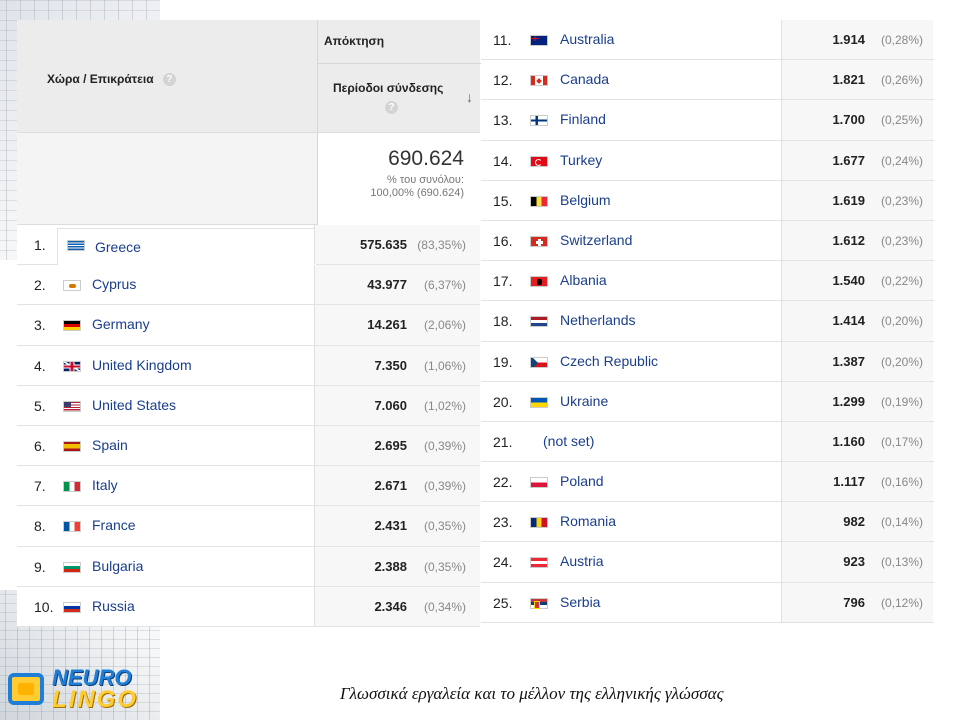  What do you see at coordinates (901, 40) in the screenshot?
I see `sessions-percent: (0,28%)` at bounding box center [901, 40].